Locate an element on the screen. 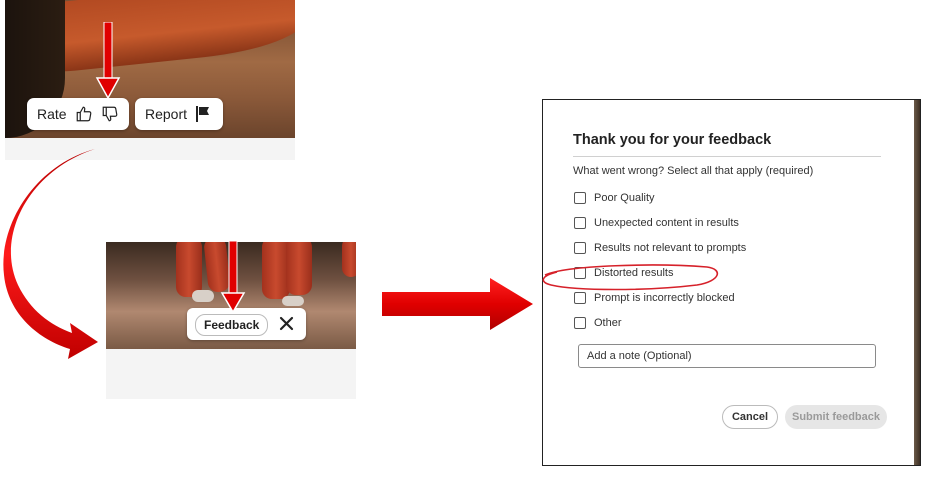 This screenshot has height=492, width=940. option-other: Other is located at coordinates (598, 323).